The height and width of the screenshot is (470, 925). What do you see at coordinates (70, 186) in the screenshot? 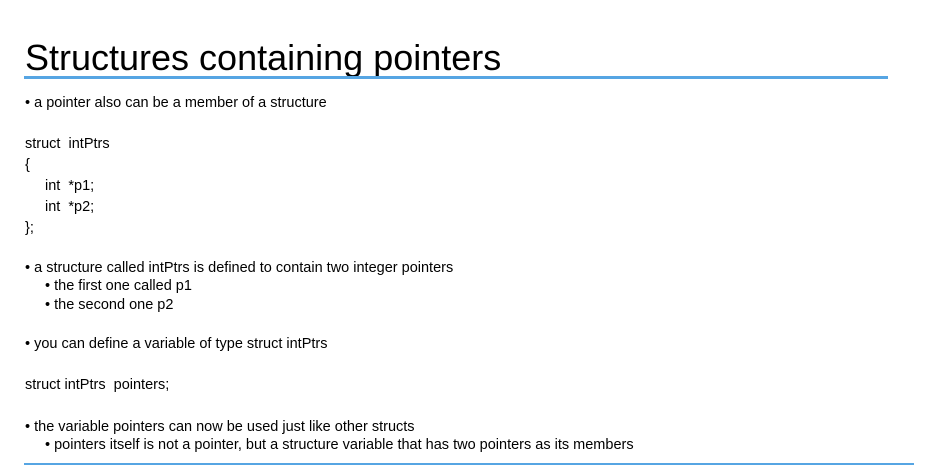
I see `code-struct-line-3: int *p1;` at bounding box center [70, 186].